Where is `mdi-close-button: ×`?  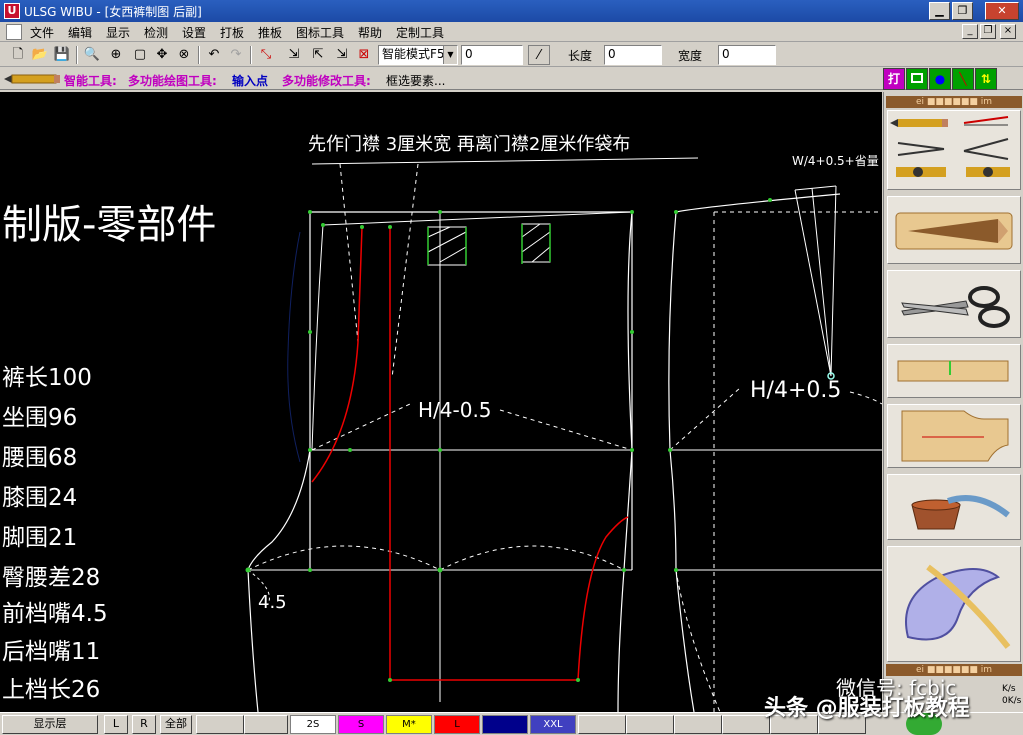 mdi-close-button: × is located at coordinates (1008, 31).